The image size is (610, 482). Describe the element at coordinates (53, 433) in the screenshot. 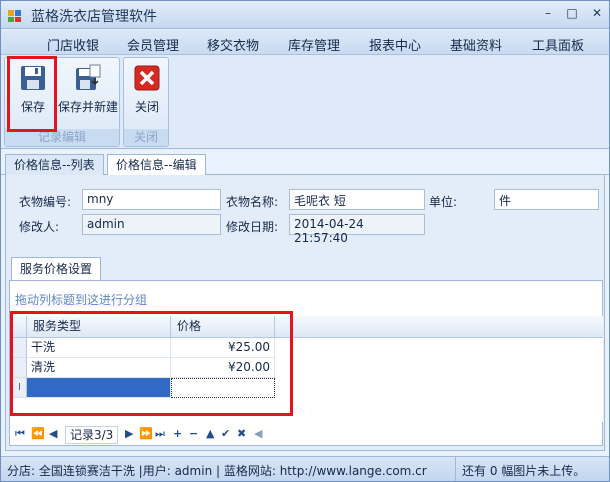

I see `prev-record-icon: ◀` at that location.